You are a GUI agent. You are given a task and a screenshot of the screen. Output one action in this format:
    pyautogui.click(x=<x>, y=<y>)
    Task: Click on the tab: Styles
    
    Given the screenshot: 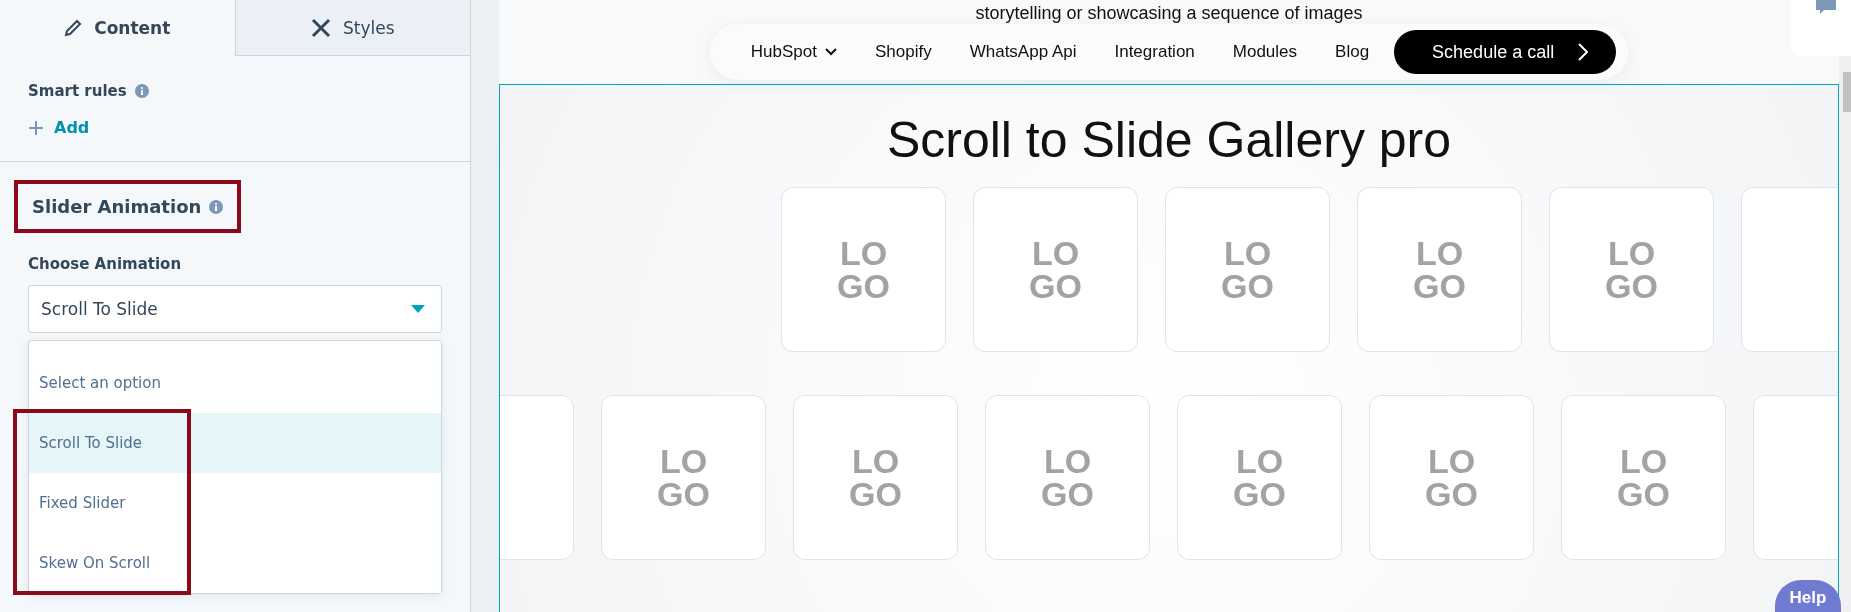 What is the action you would take?
    pyautogui.click(x=352, y=28)
    